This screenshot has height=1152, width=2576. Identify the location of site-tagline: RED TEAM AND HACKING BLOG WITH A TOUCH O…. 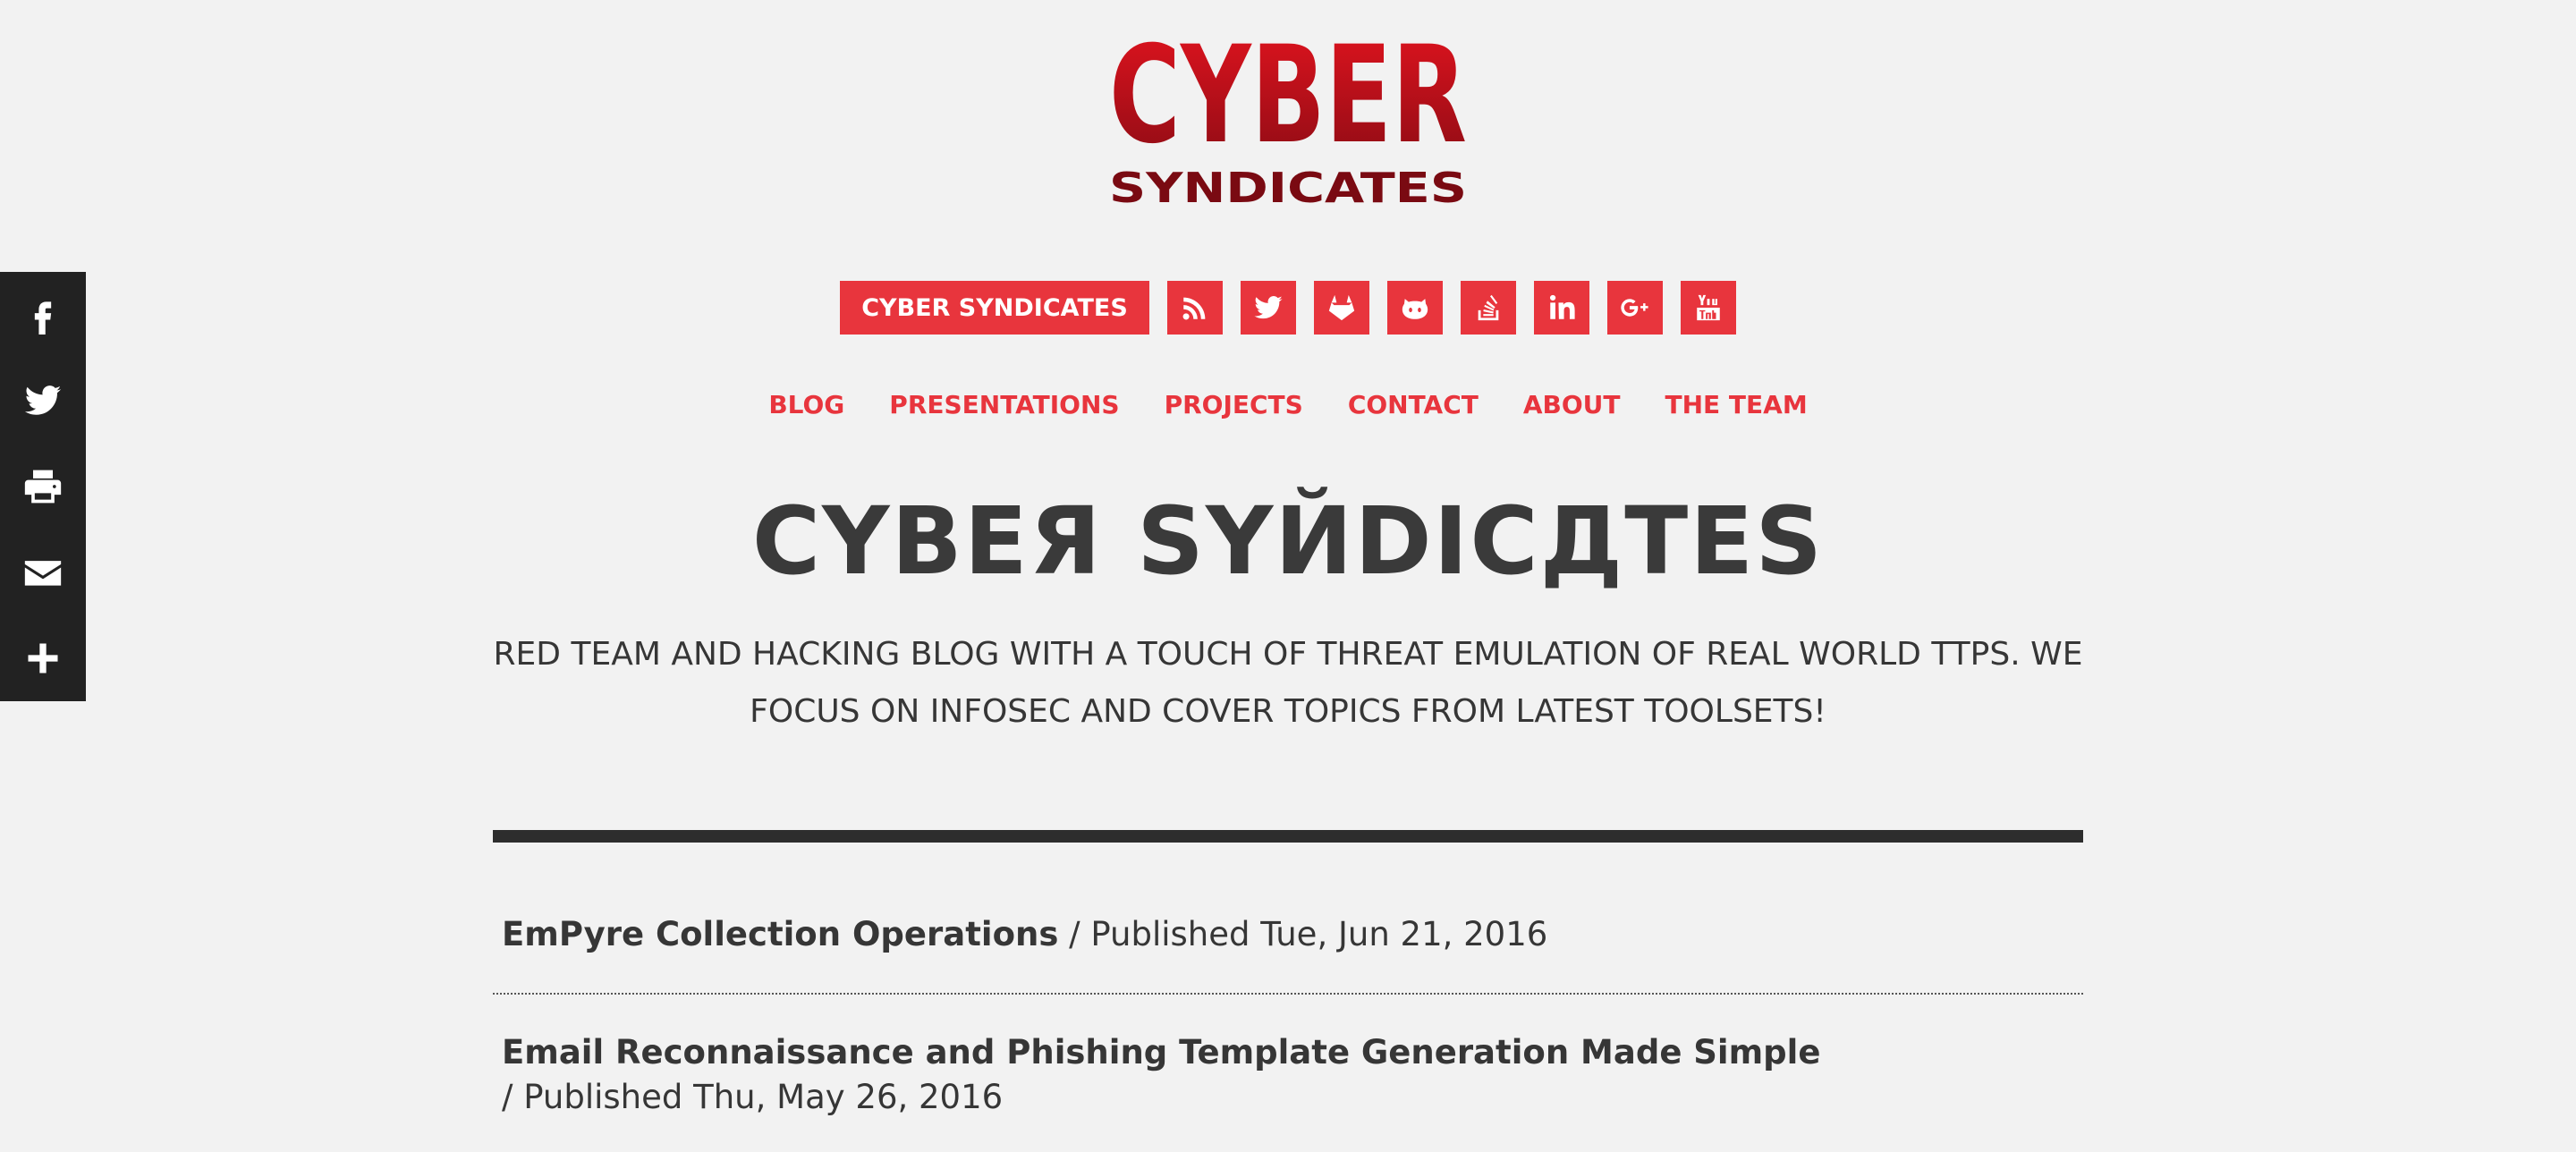
(1288, 683).